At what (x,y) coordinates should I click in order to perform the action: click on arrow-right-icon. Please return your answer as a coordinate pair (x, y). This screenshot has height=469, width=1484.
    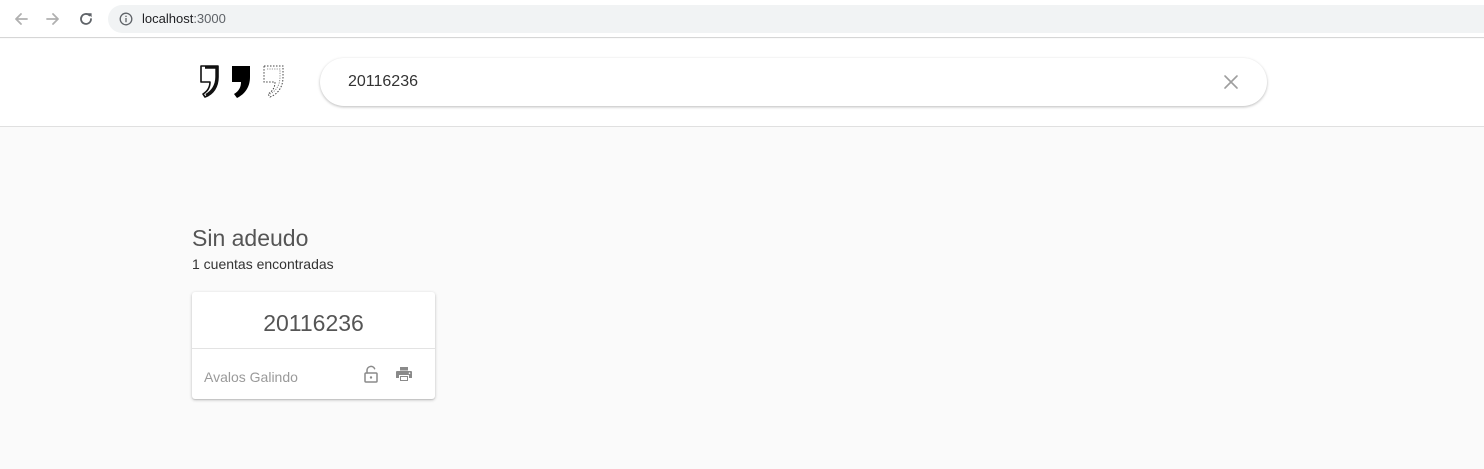
    Looking at the image, I should click on (52, 19).